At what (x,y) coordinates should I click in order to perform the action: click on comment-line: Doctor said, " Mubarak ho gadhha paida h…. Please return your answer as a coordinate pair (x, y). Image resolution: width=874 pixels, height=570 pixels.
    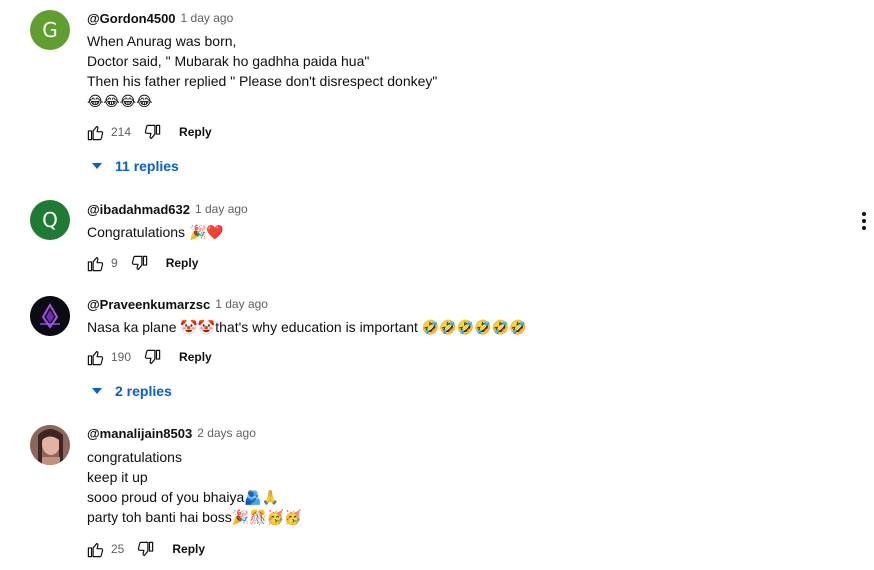
    Looking at the image, I should click on (228, 61).